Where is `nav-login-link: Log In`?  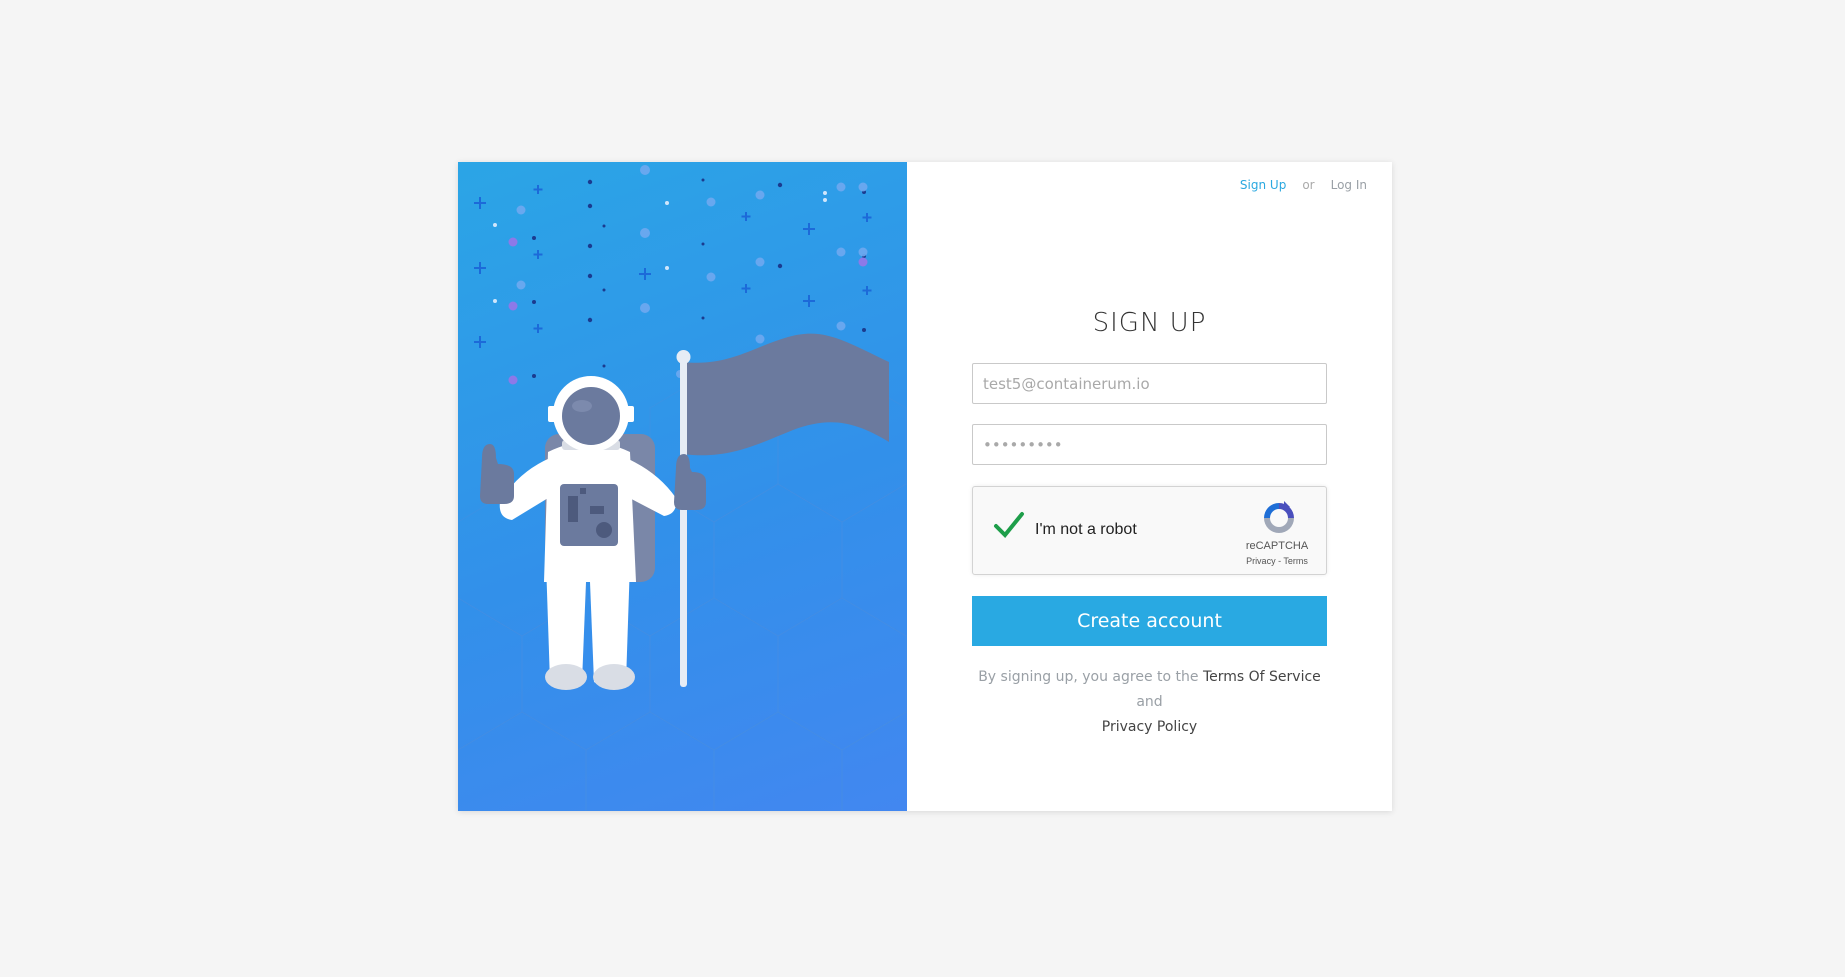
nav-login-link: Log In is located at coordinates (1349, 185).